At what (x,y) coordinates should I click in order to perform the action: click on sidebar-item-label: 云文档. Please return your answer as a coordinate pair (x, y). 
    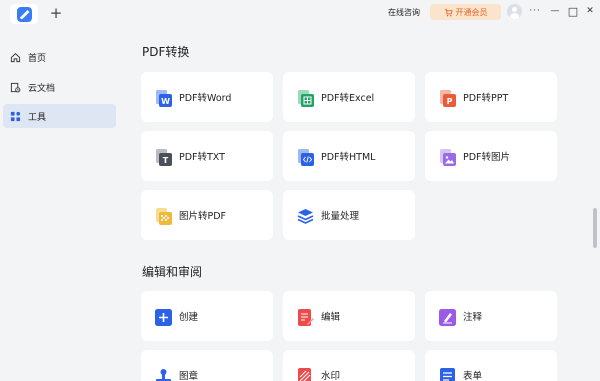
    Looking at the image, I should click on (42, 88).